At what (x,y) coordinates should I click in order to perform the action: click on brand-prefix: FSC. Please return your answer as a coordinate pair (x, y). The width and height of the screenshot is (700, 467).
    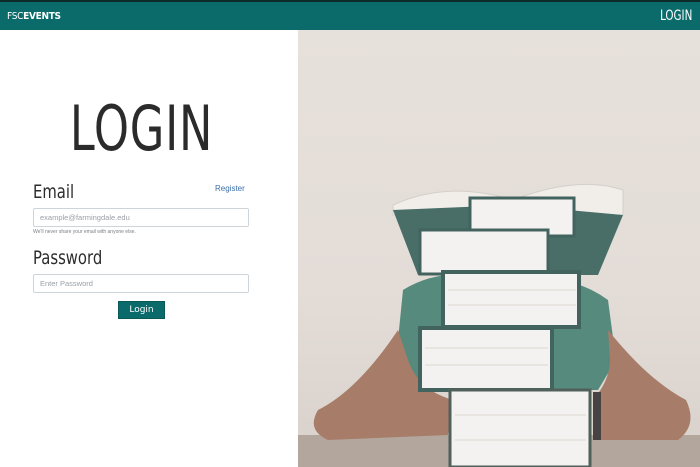
    Looking at the image, I should click on (15, 16).